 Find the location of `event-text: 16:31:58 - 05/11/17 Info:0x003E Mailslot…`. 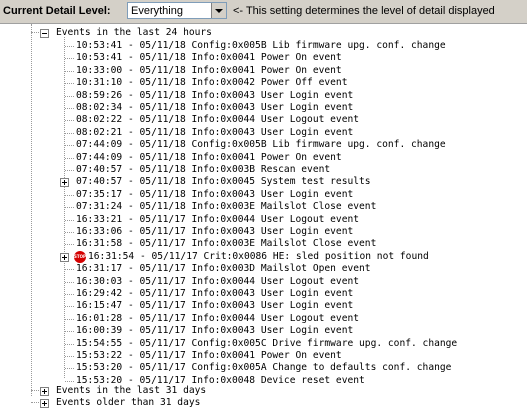

event-text: 16:31:58 - 05/11/17 Info:0x003E Mailslot… is located at coordinates (226, 244).